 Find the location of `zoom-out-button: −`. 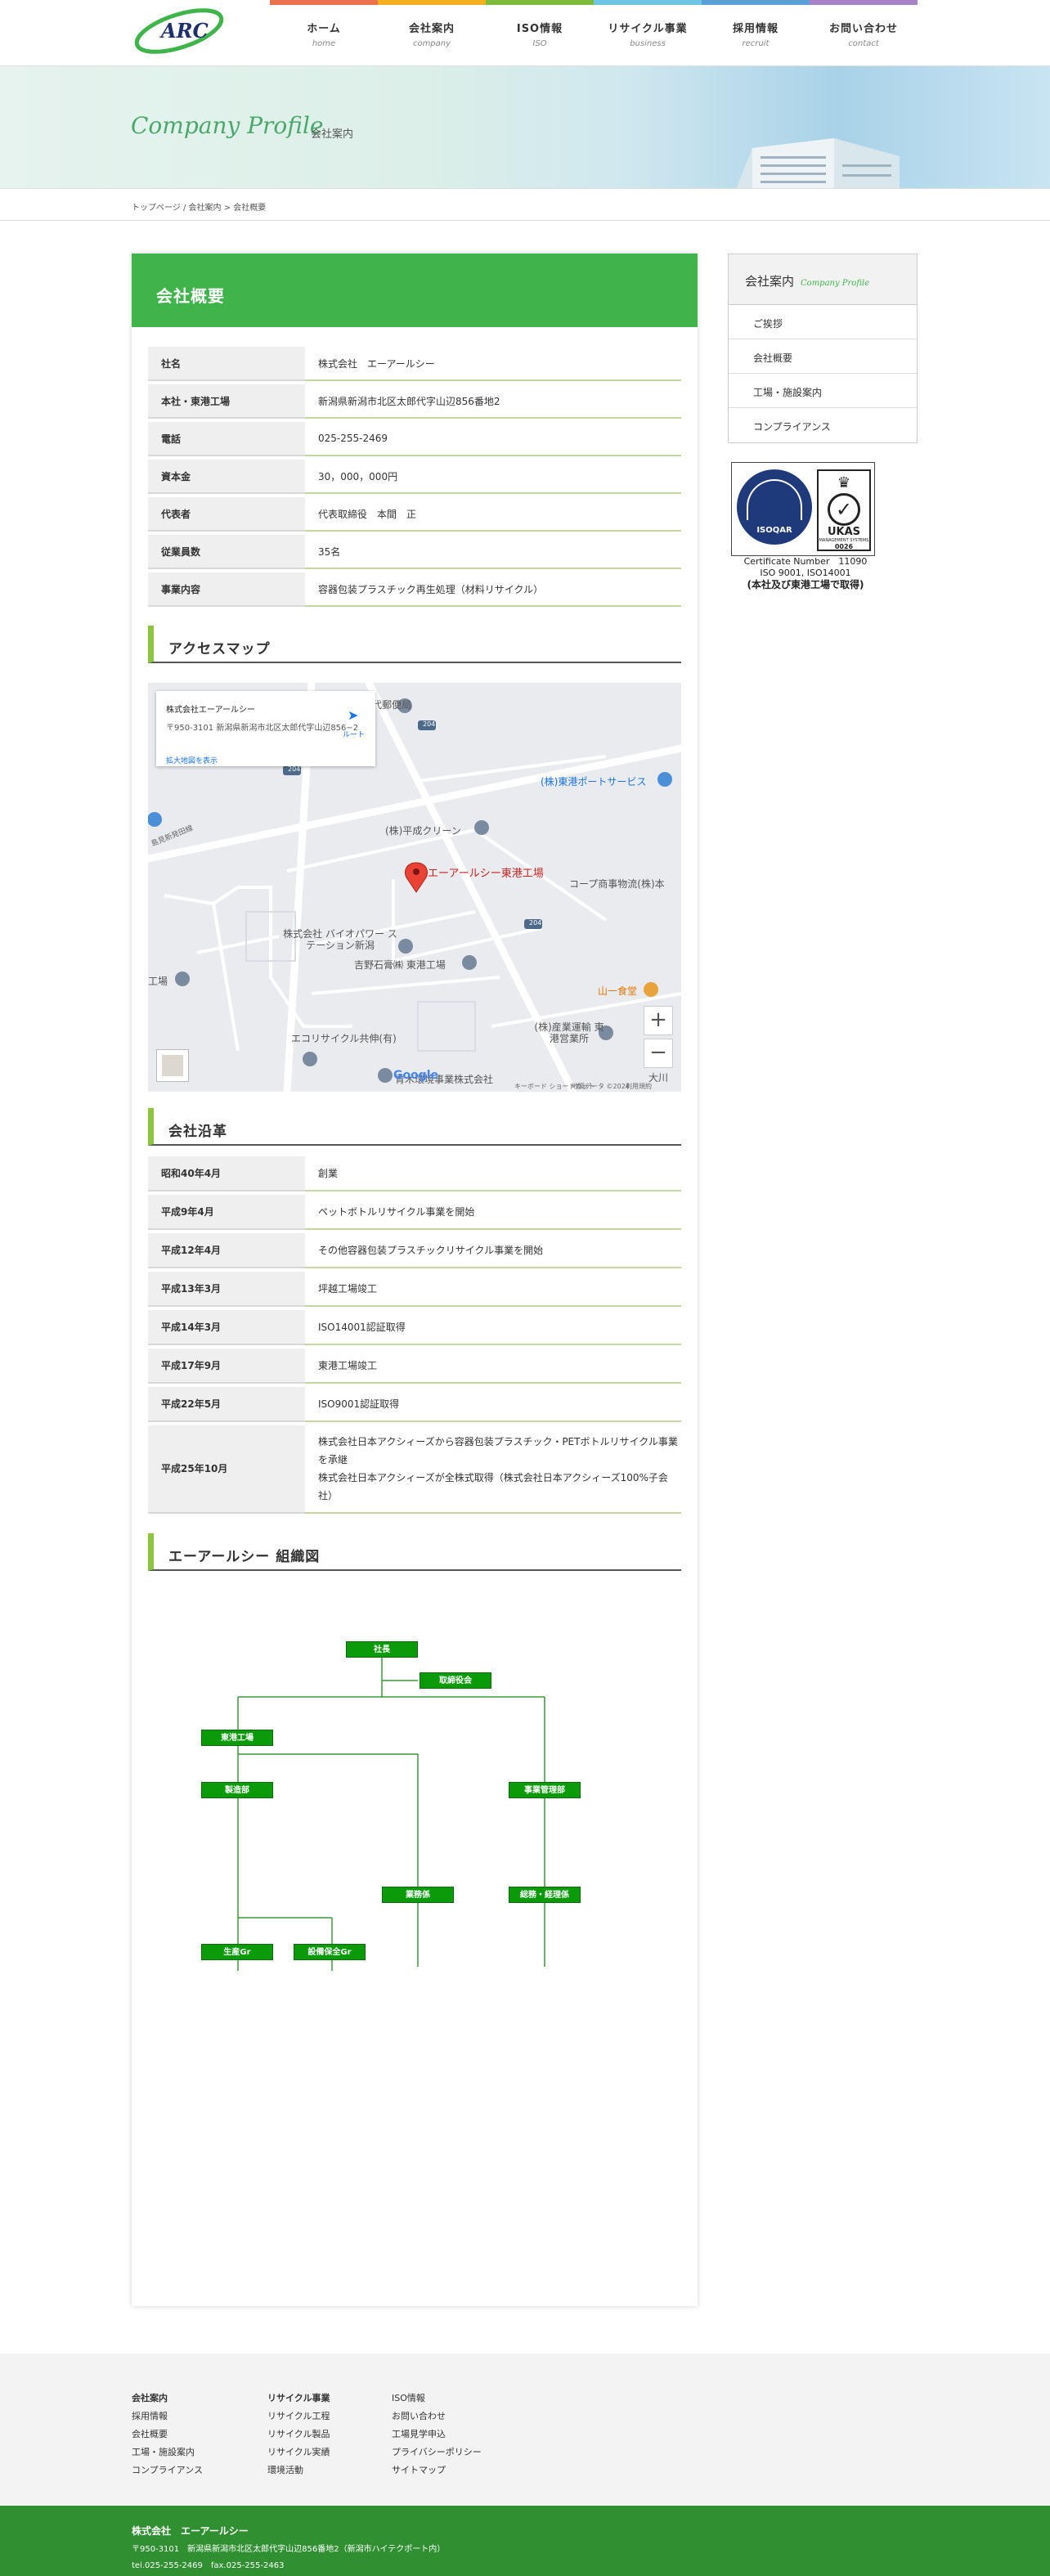

zoom-out-button: − is located at coordinates (659, 1054).